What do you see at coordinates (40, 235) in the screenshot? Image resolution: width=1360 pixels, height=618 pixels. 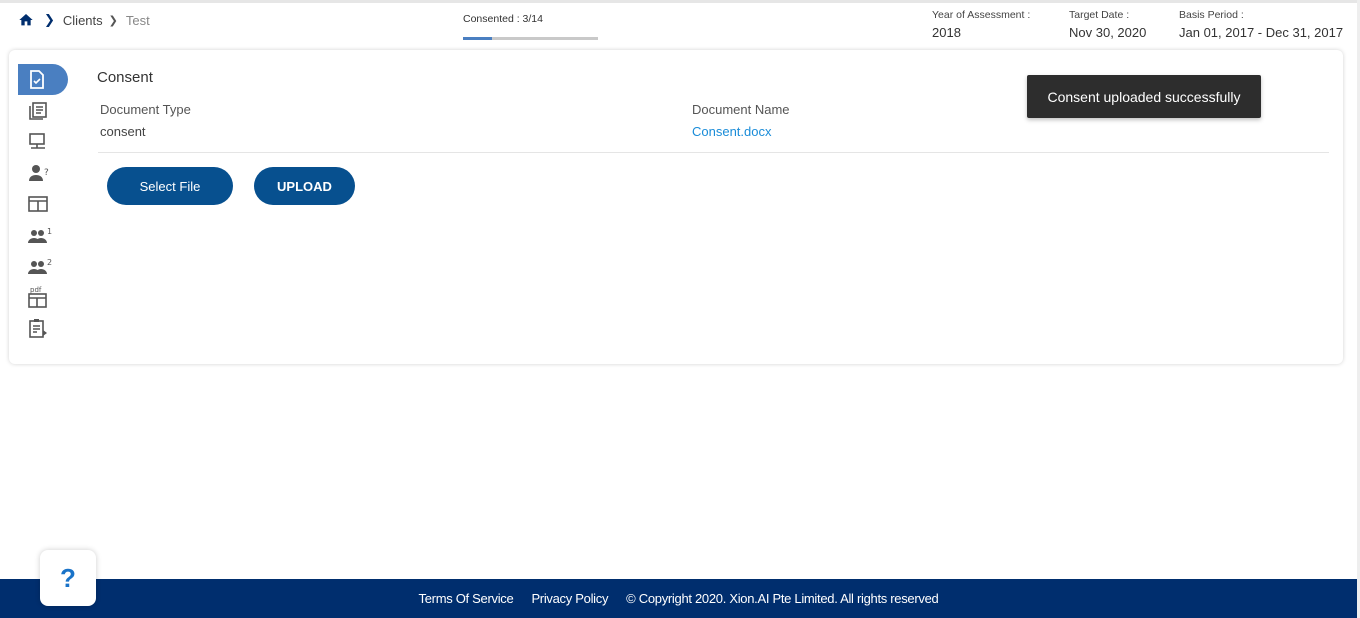 I see `people-one-icon: 1` at bounding box center [40, 235].